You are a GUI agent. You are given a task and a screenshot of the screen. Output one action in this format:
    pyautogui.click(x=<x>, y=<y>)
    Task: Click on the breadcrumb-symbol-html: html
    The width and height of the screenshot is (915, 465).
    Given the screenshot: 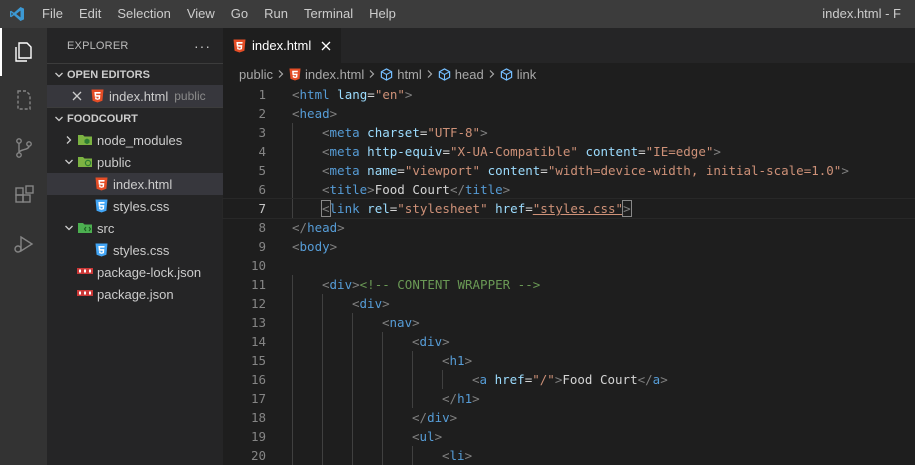 What is the action you would take?
    pyautogui.click(x=401, y=74)
    